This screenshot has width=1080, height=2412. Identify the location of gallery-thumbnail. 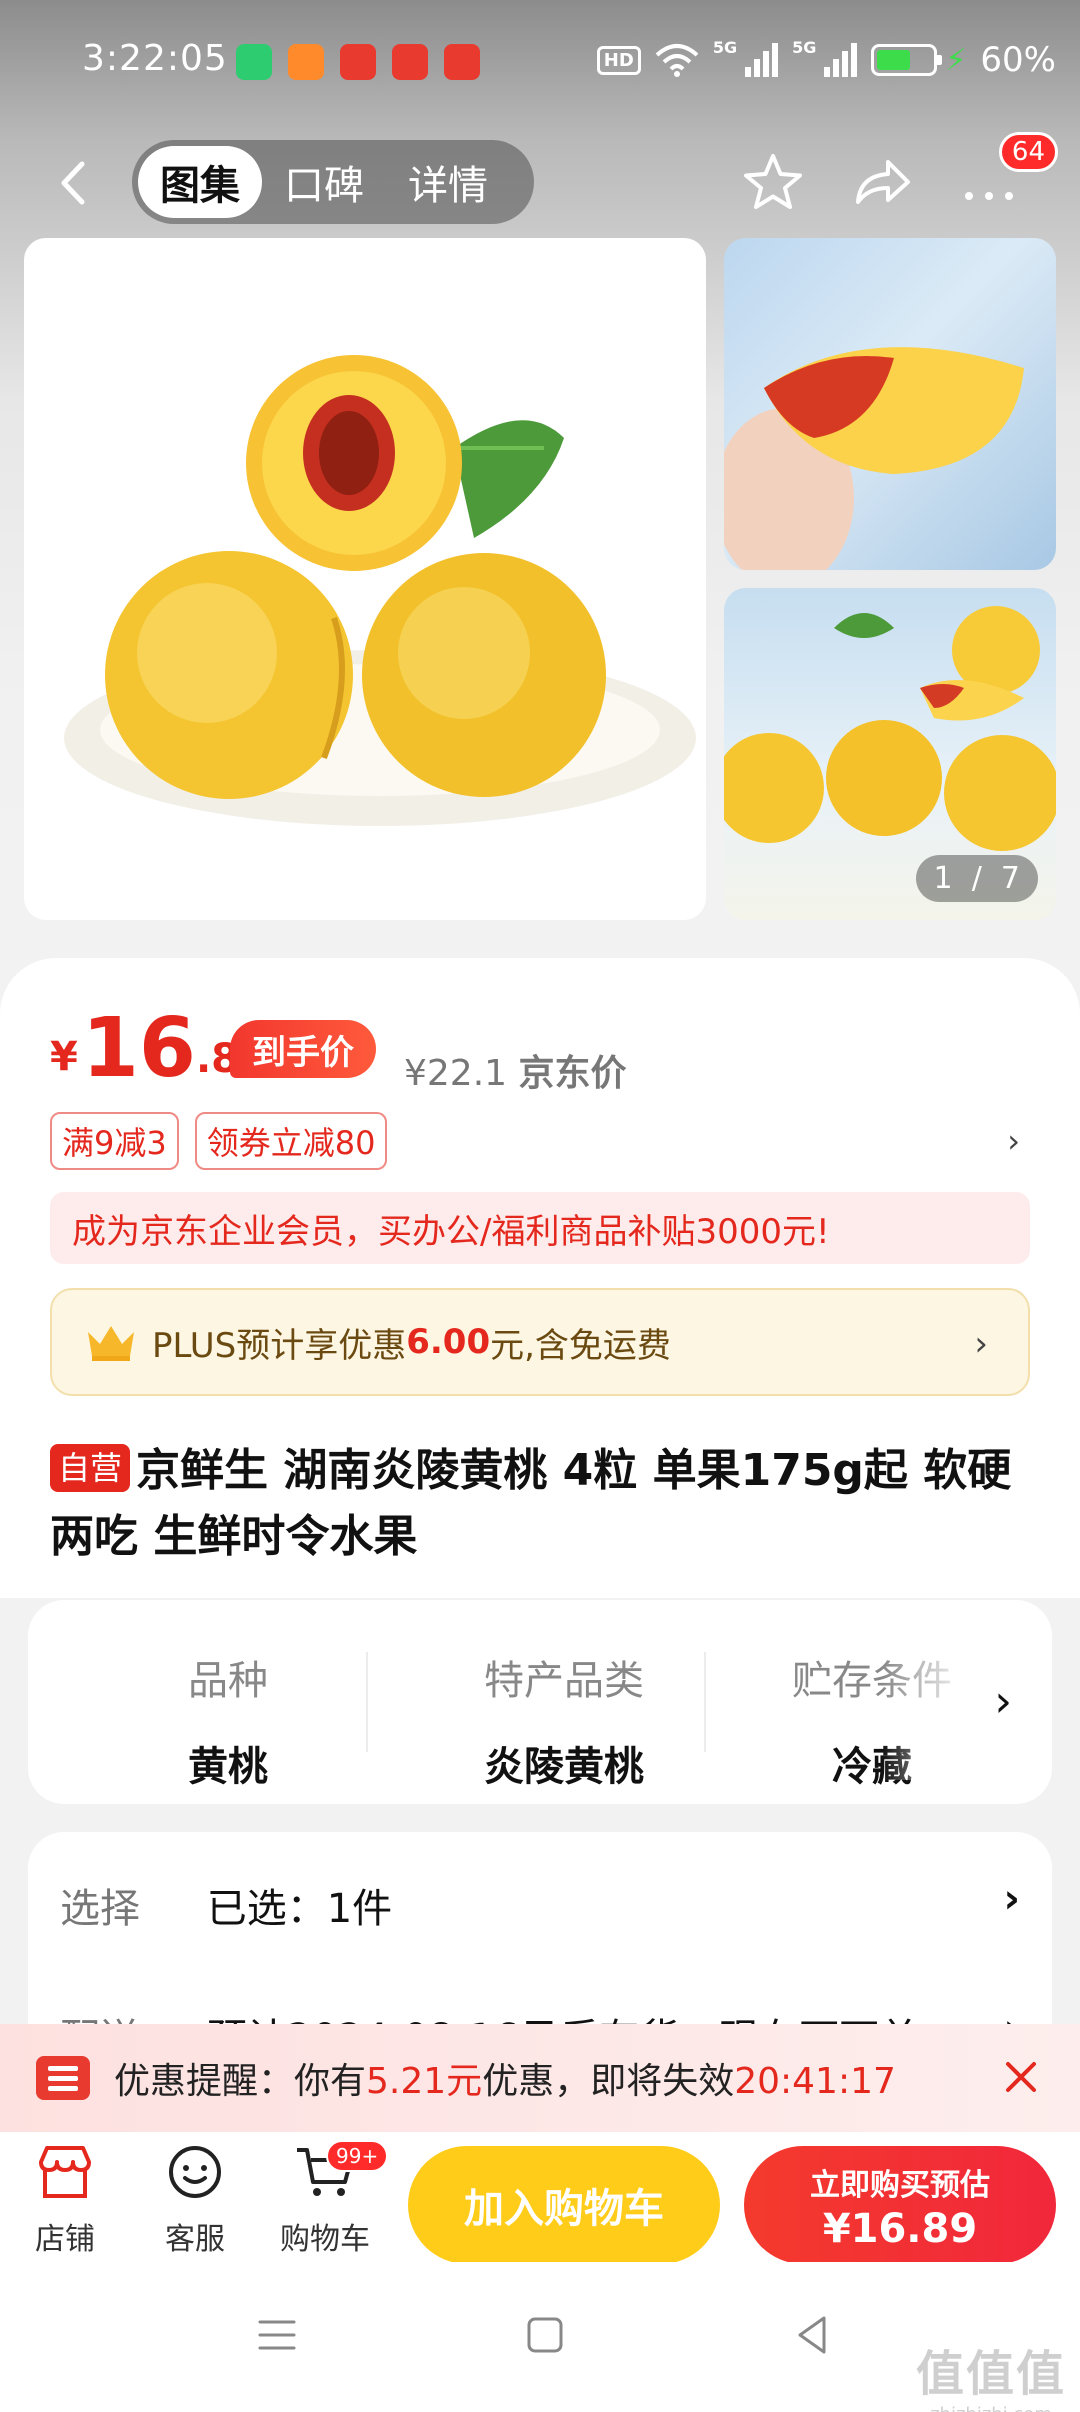
(890, 404).